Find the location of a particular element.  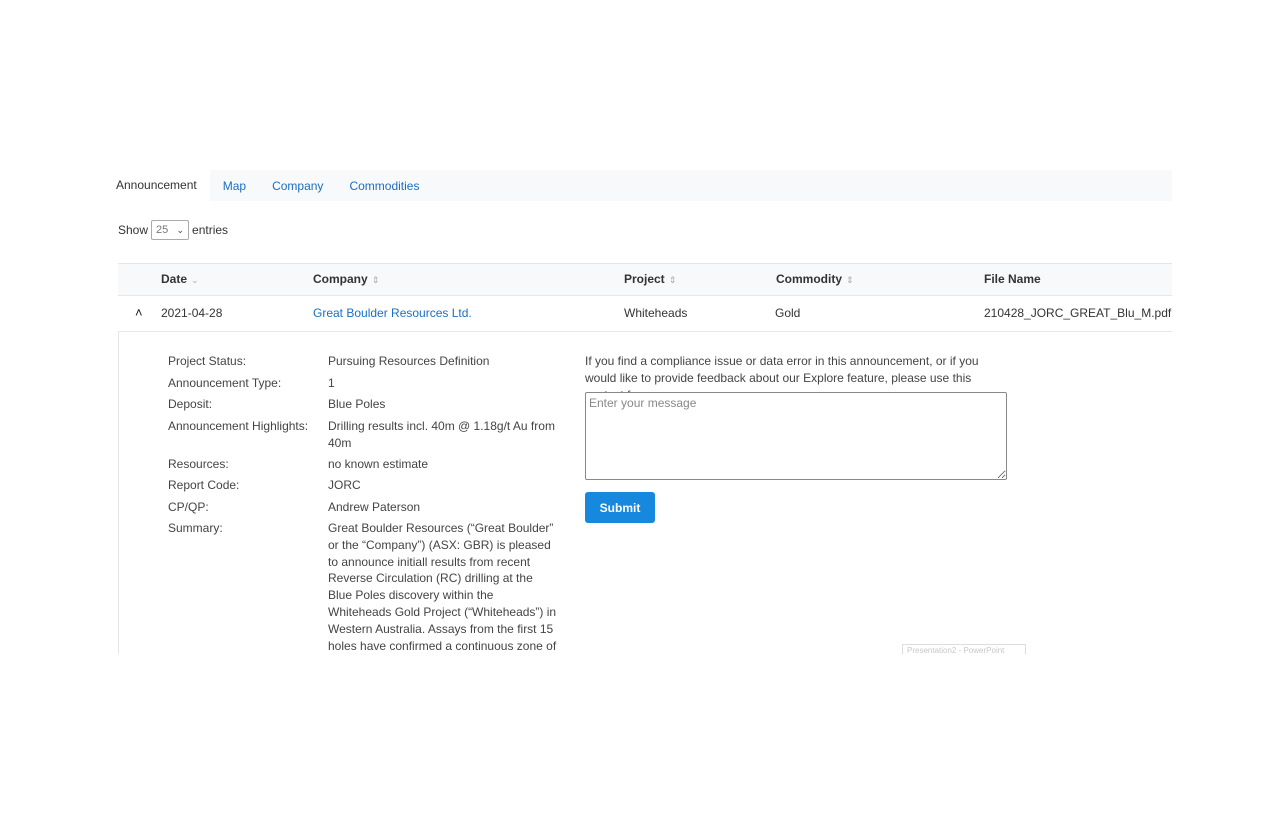

nav-tabs: Announcement Map Company Commodities is located at coordinates (640, 185).